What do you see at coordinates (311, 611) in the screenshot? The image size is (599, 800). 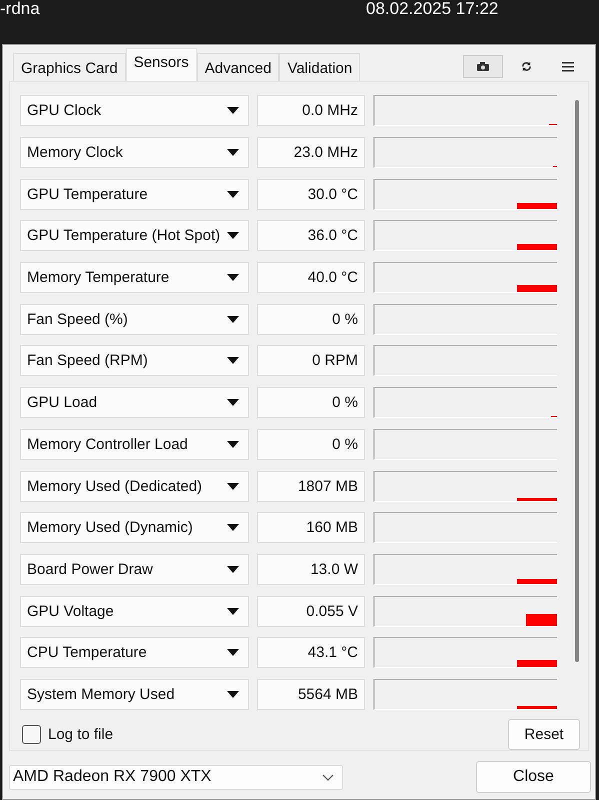 I see `sensor-value: 0.055 V` at bounding box center [311, 611].